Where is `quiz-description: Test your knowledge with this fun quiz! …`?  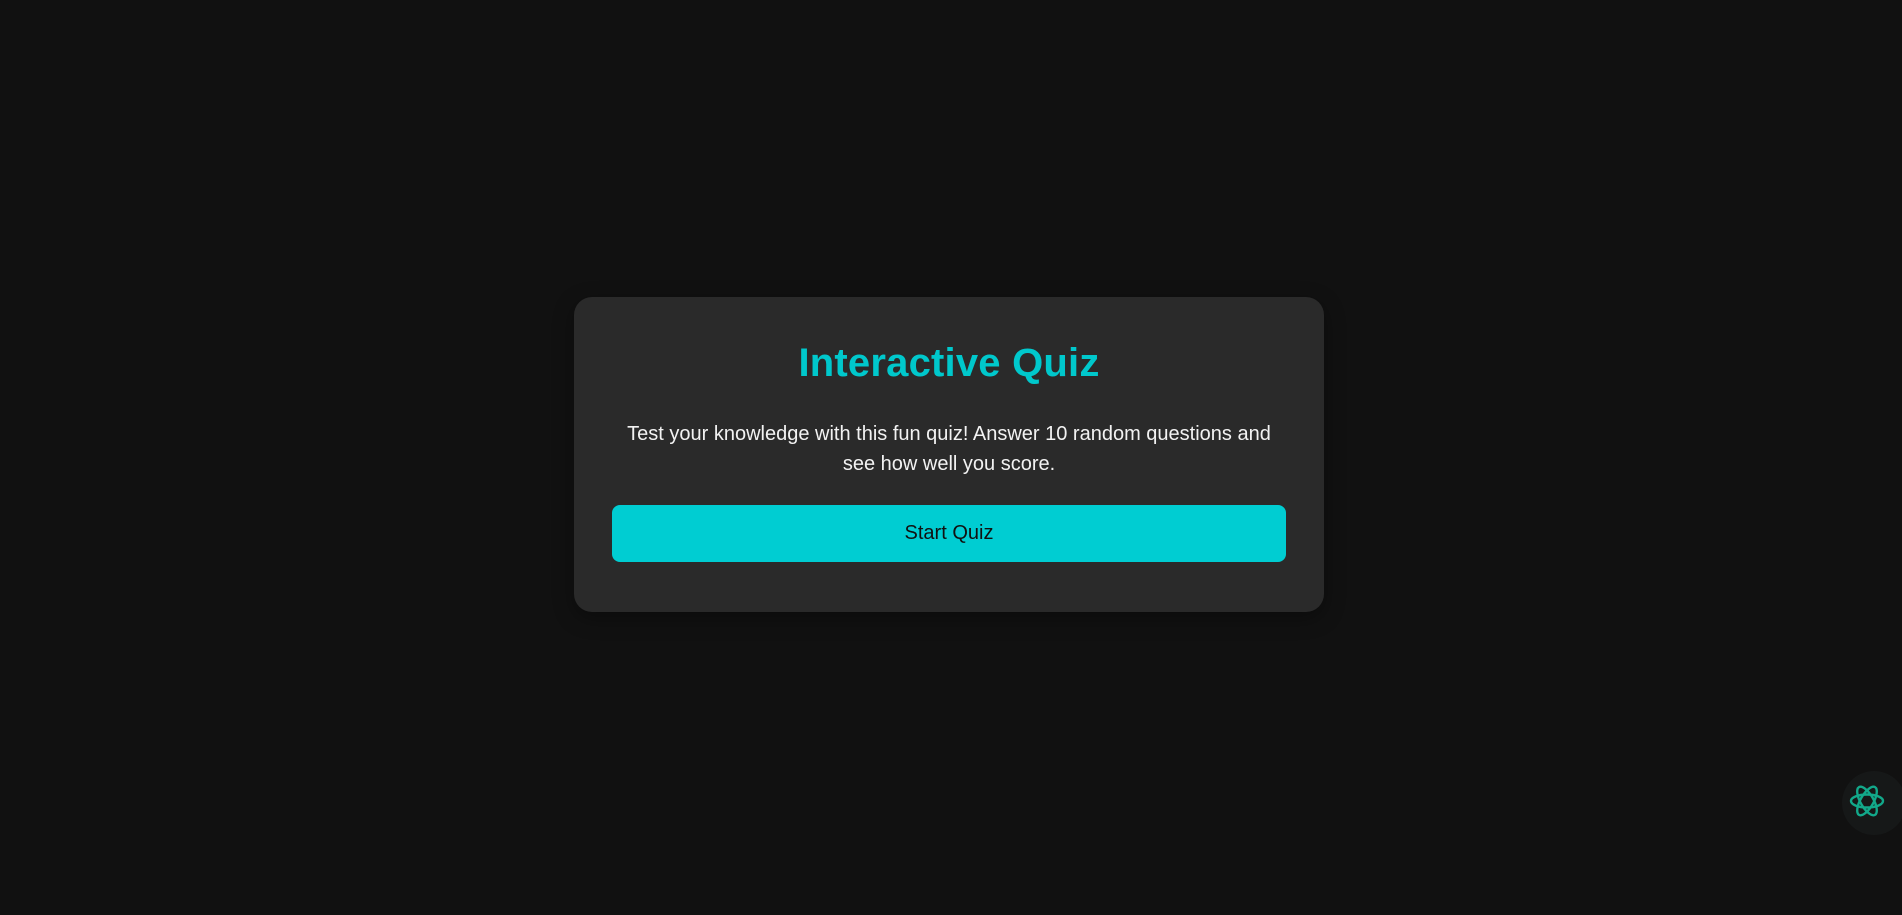
quiz-description: Test your knowledge with this fun quiz! … is located at coordinates (949, 449).